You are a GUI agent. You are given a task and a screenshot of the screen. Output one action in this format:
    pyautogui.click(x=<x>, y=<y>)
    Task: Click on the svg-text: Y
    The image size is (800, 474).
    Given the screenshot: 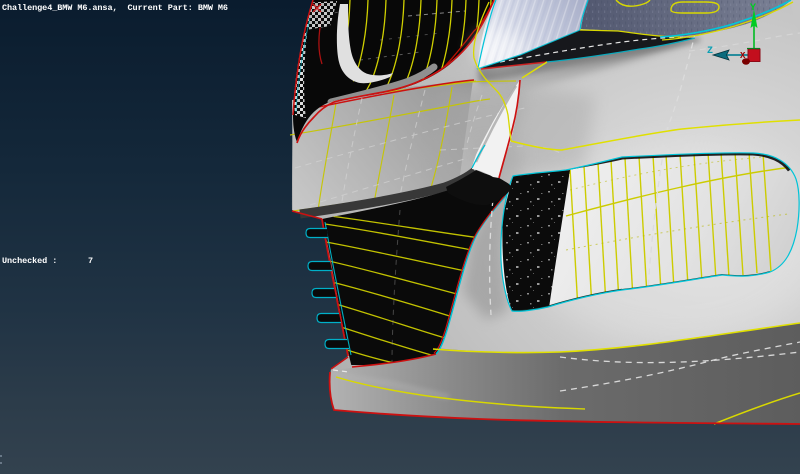 What is the action you would take?
    pyautogui.click(x=753, y=8)
    